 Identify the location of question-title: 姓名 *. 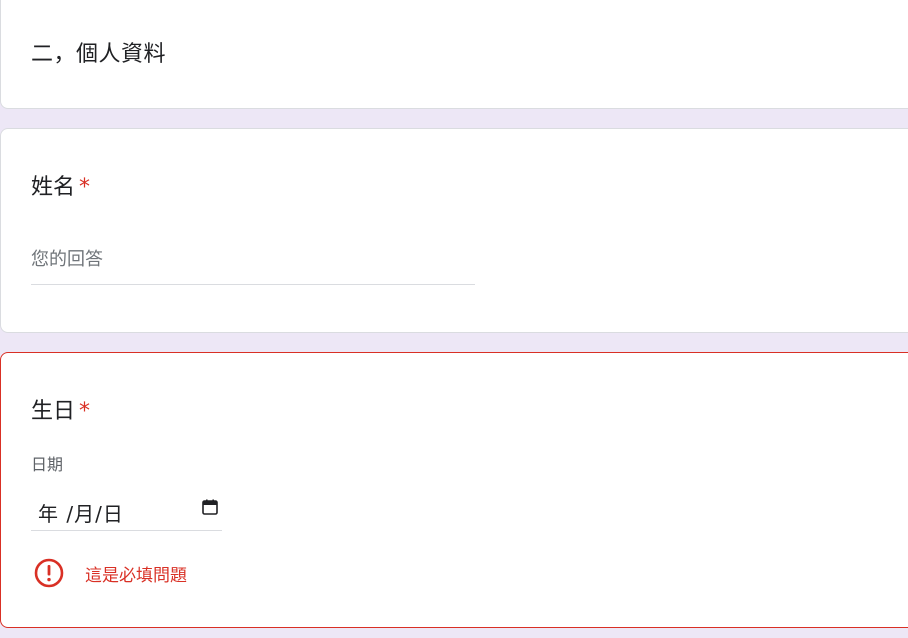
(60, 185).